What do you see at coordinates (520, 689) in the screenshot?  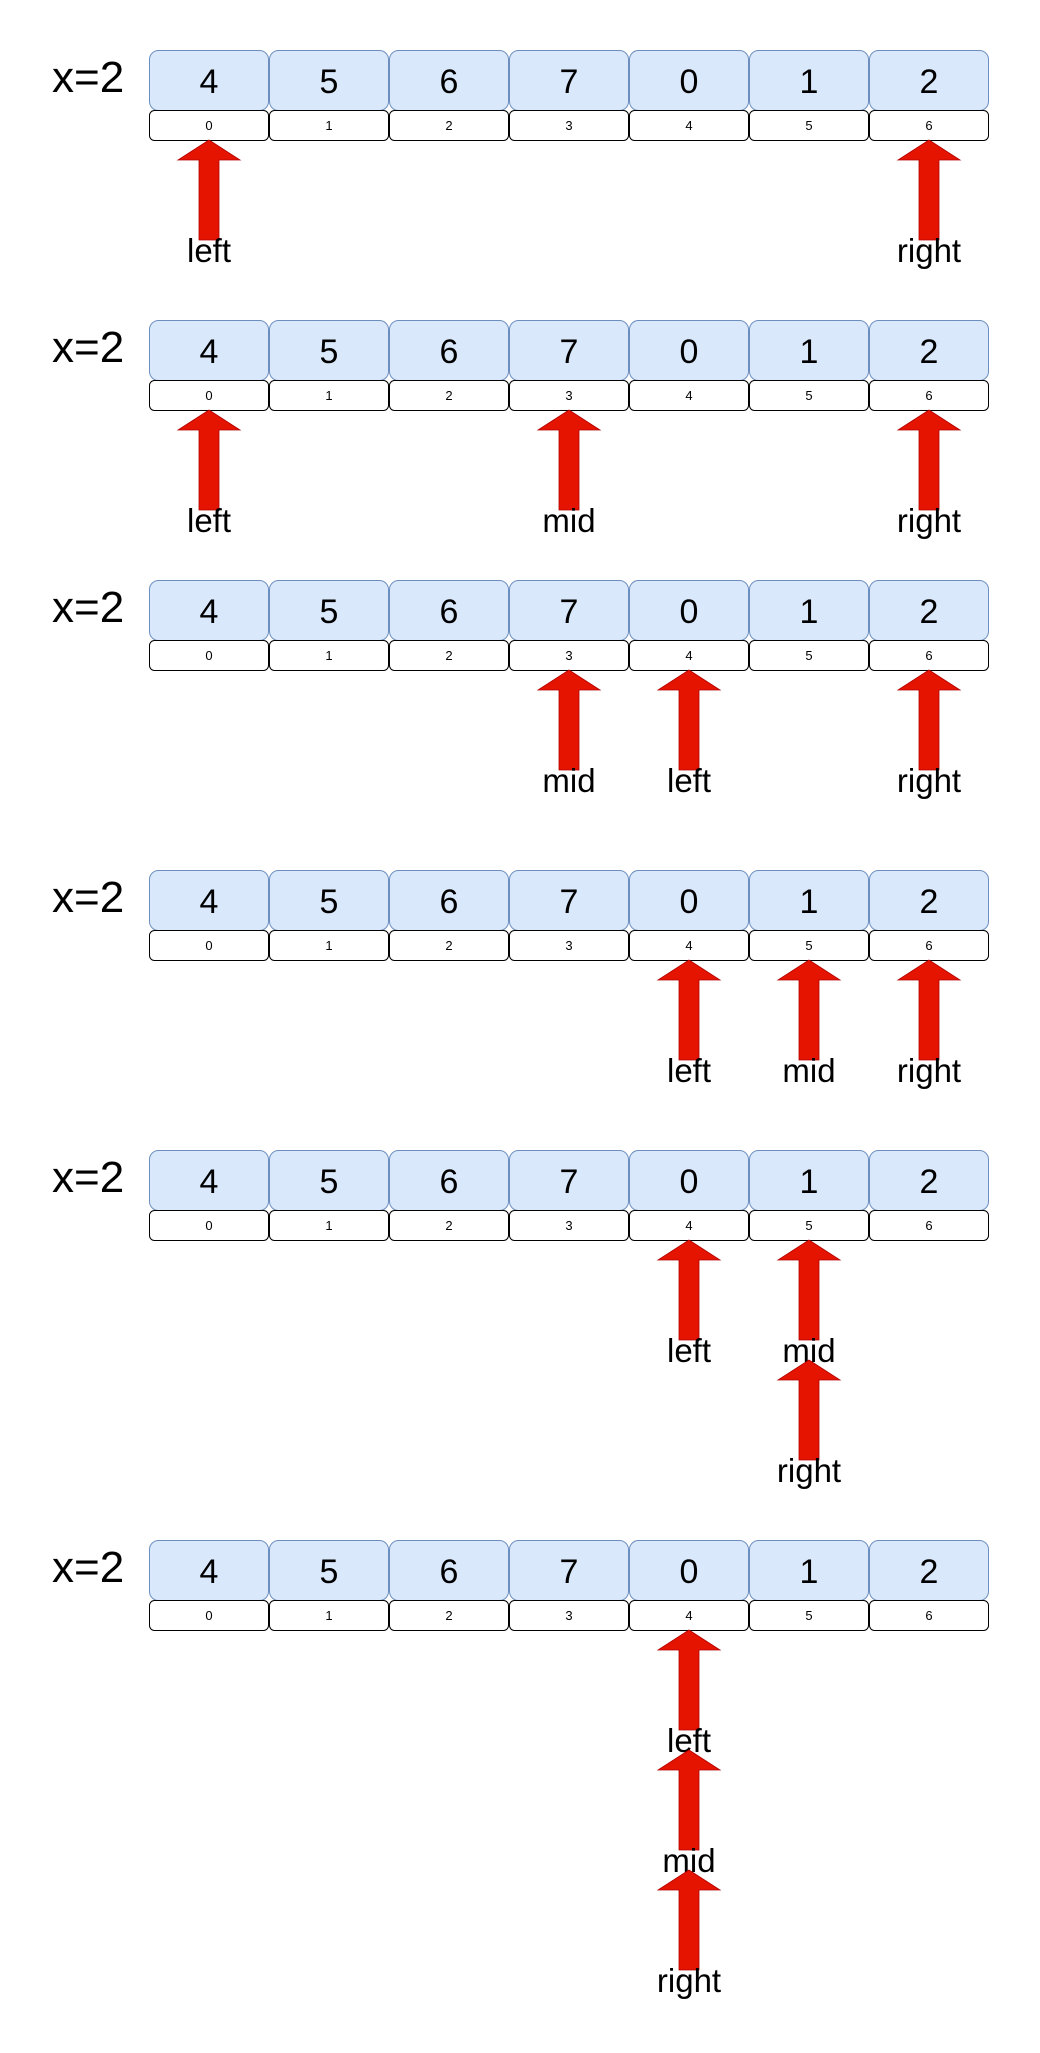 I see `step-3: x=2 40516273041526mid left right` at bounding box center [520, 689].